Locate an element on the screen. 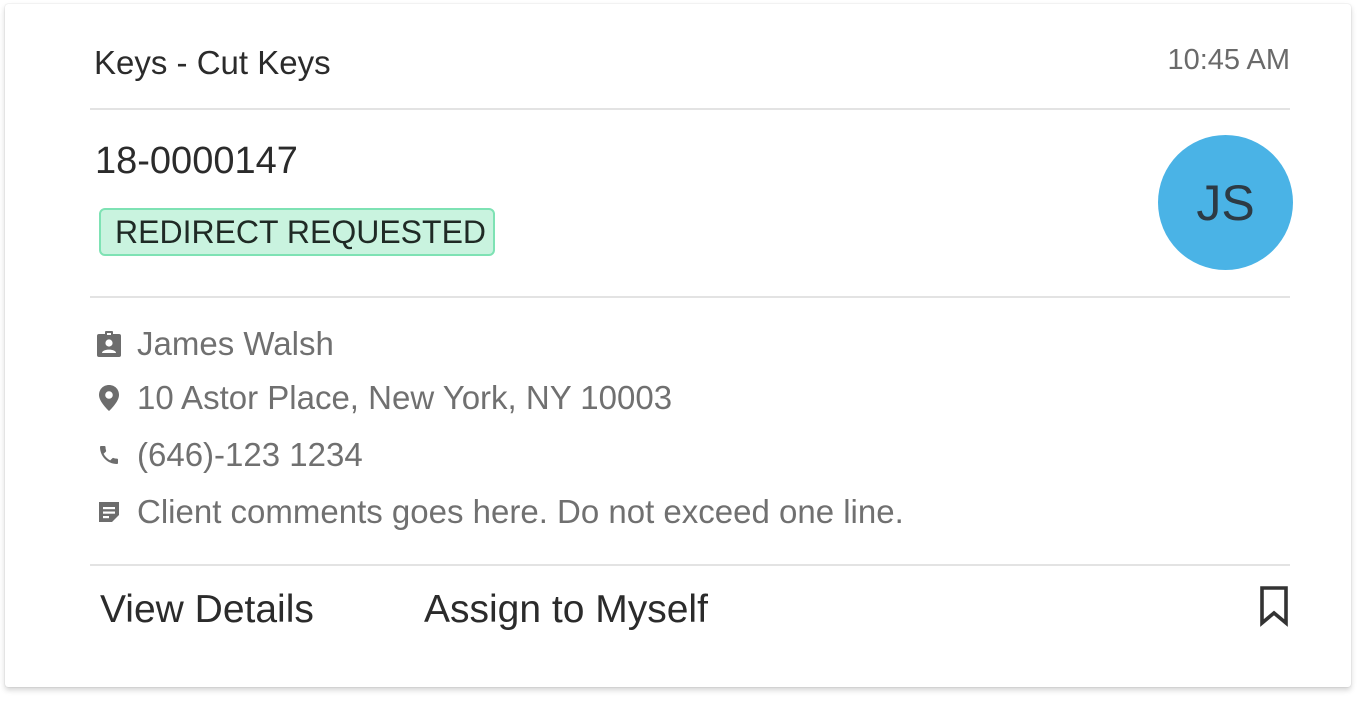 The image size is (1362, 708). assign-to-myself-button: Assign to Myself is located at coordinates (566, 610).